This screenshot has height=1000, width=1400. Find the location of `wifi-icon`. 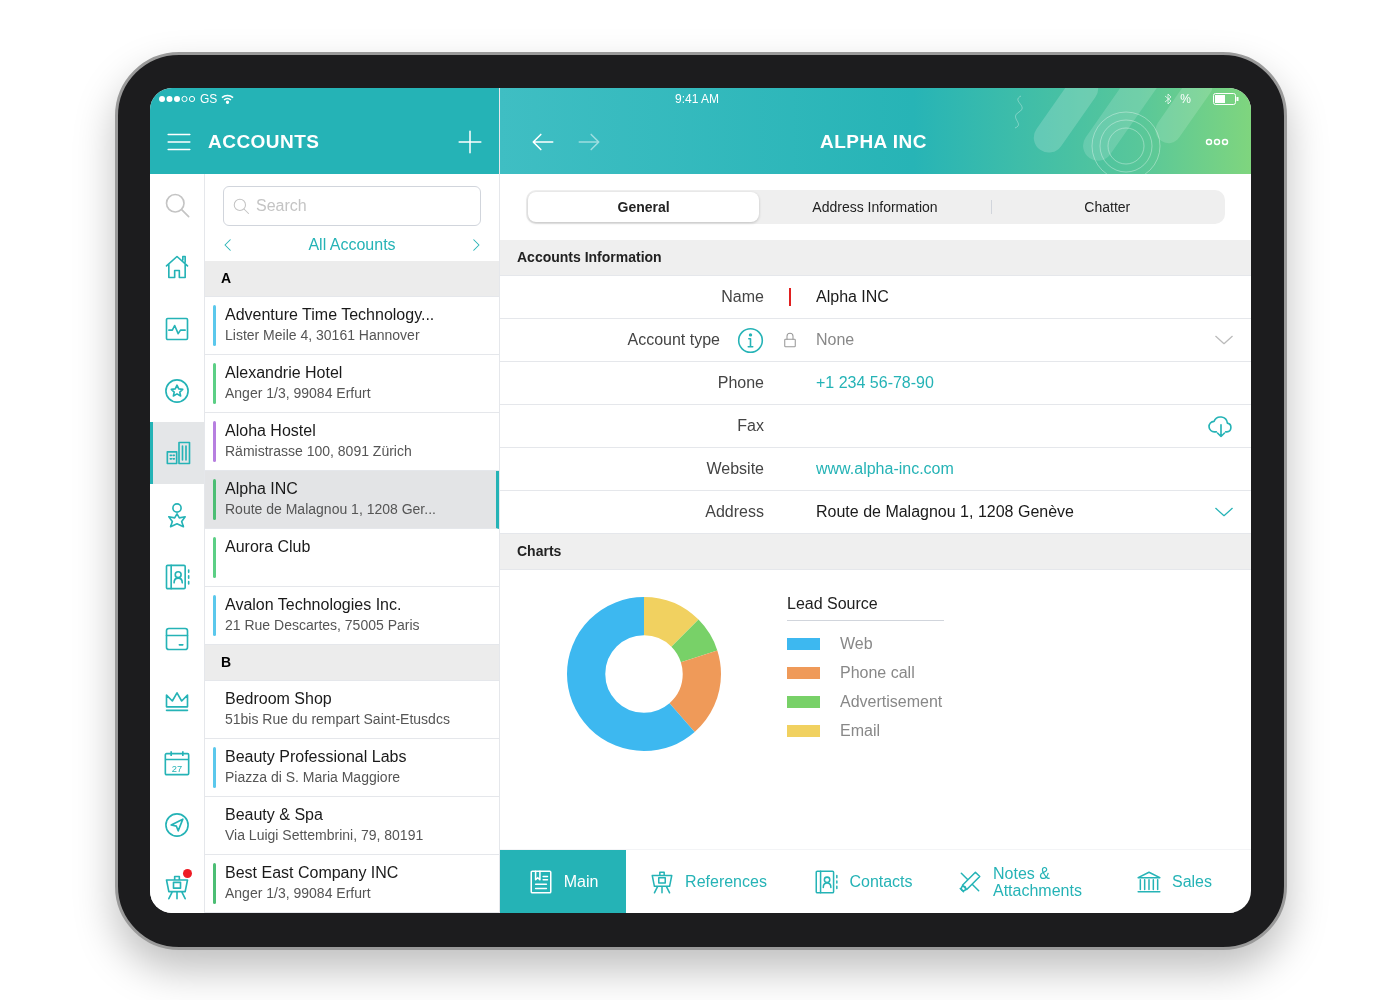

wifi-icon is located at coordinates (228, 99).